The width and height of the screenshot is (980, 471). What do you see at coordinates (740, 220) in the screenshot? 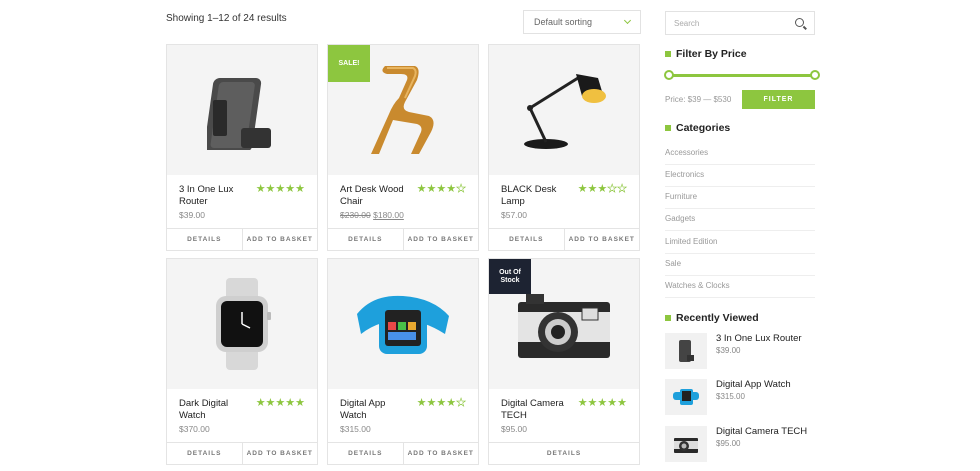
I see `category-gadgets: Gadgets` at bounding box center [740, 220].